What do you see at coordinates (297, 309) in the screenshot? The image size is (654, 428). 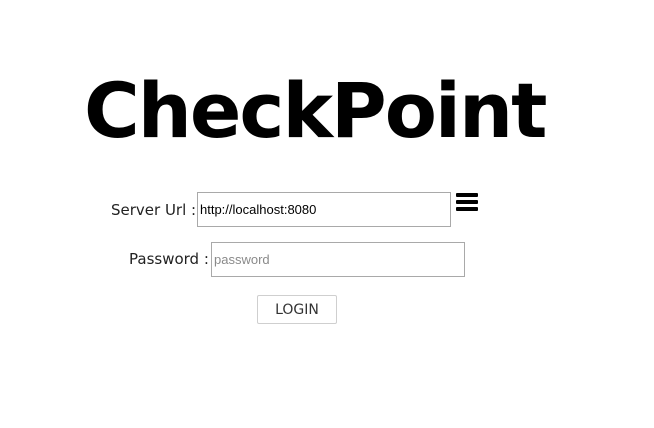 I see `login-button: LOGIN` at bounding box center [297, 309].